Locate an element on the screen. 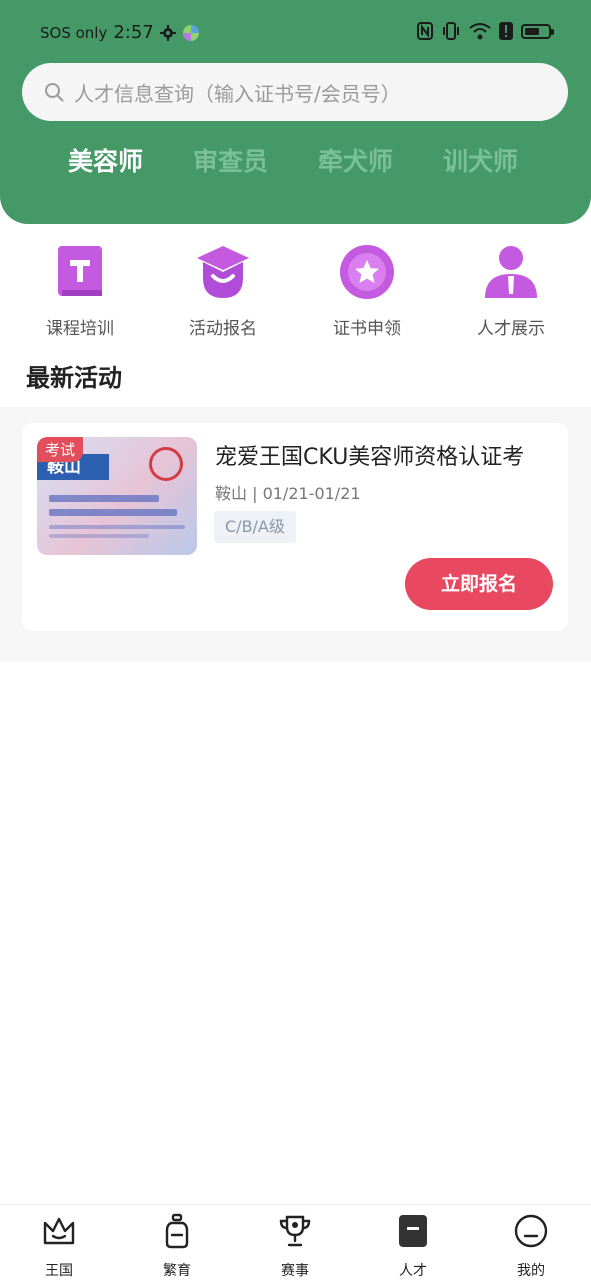 The width and height of the screenshot is (591, 1281). nfc-icon is located at coordinates (425, 31).